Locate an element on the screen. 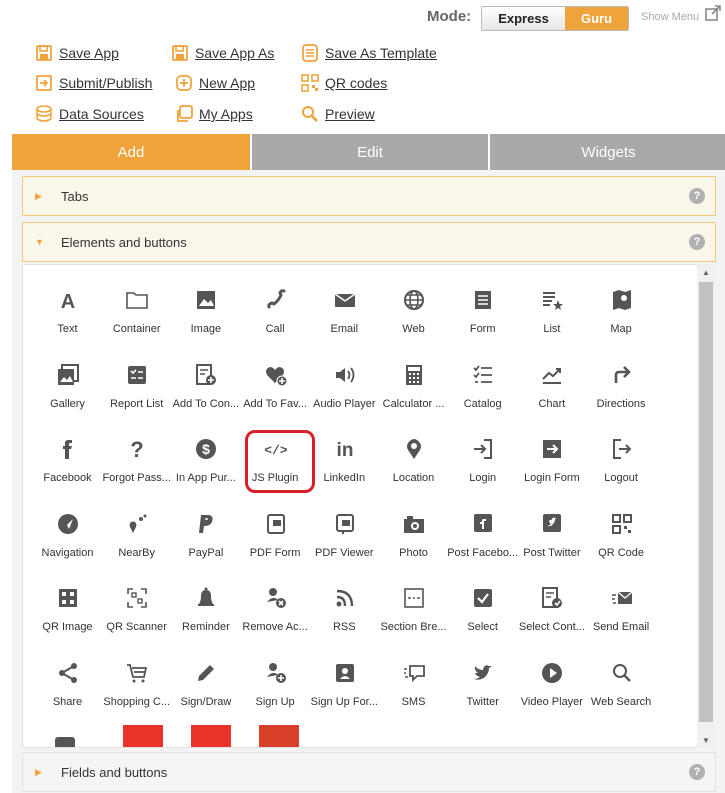  element-qr-code: QR Code is located at coordinates (621, 546).